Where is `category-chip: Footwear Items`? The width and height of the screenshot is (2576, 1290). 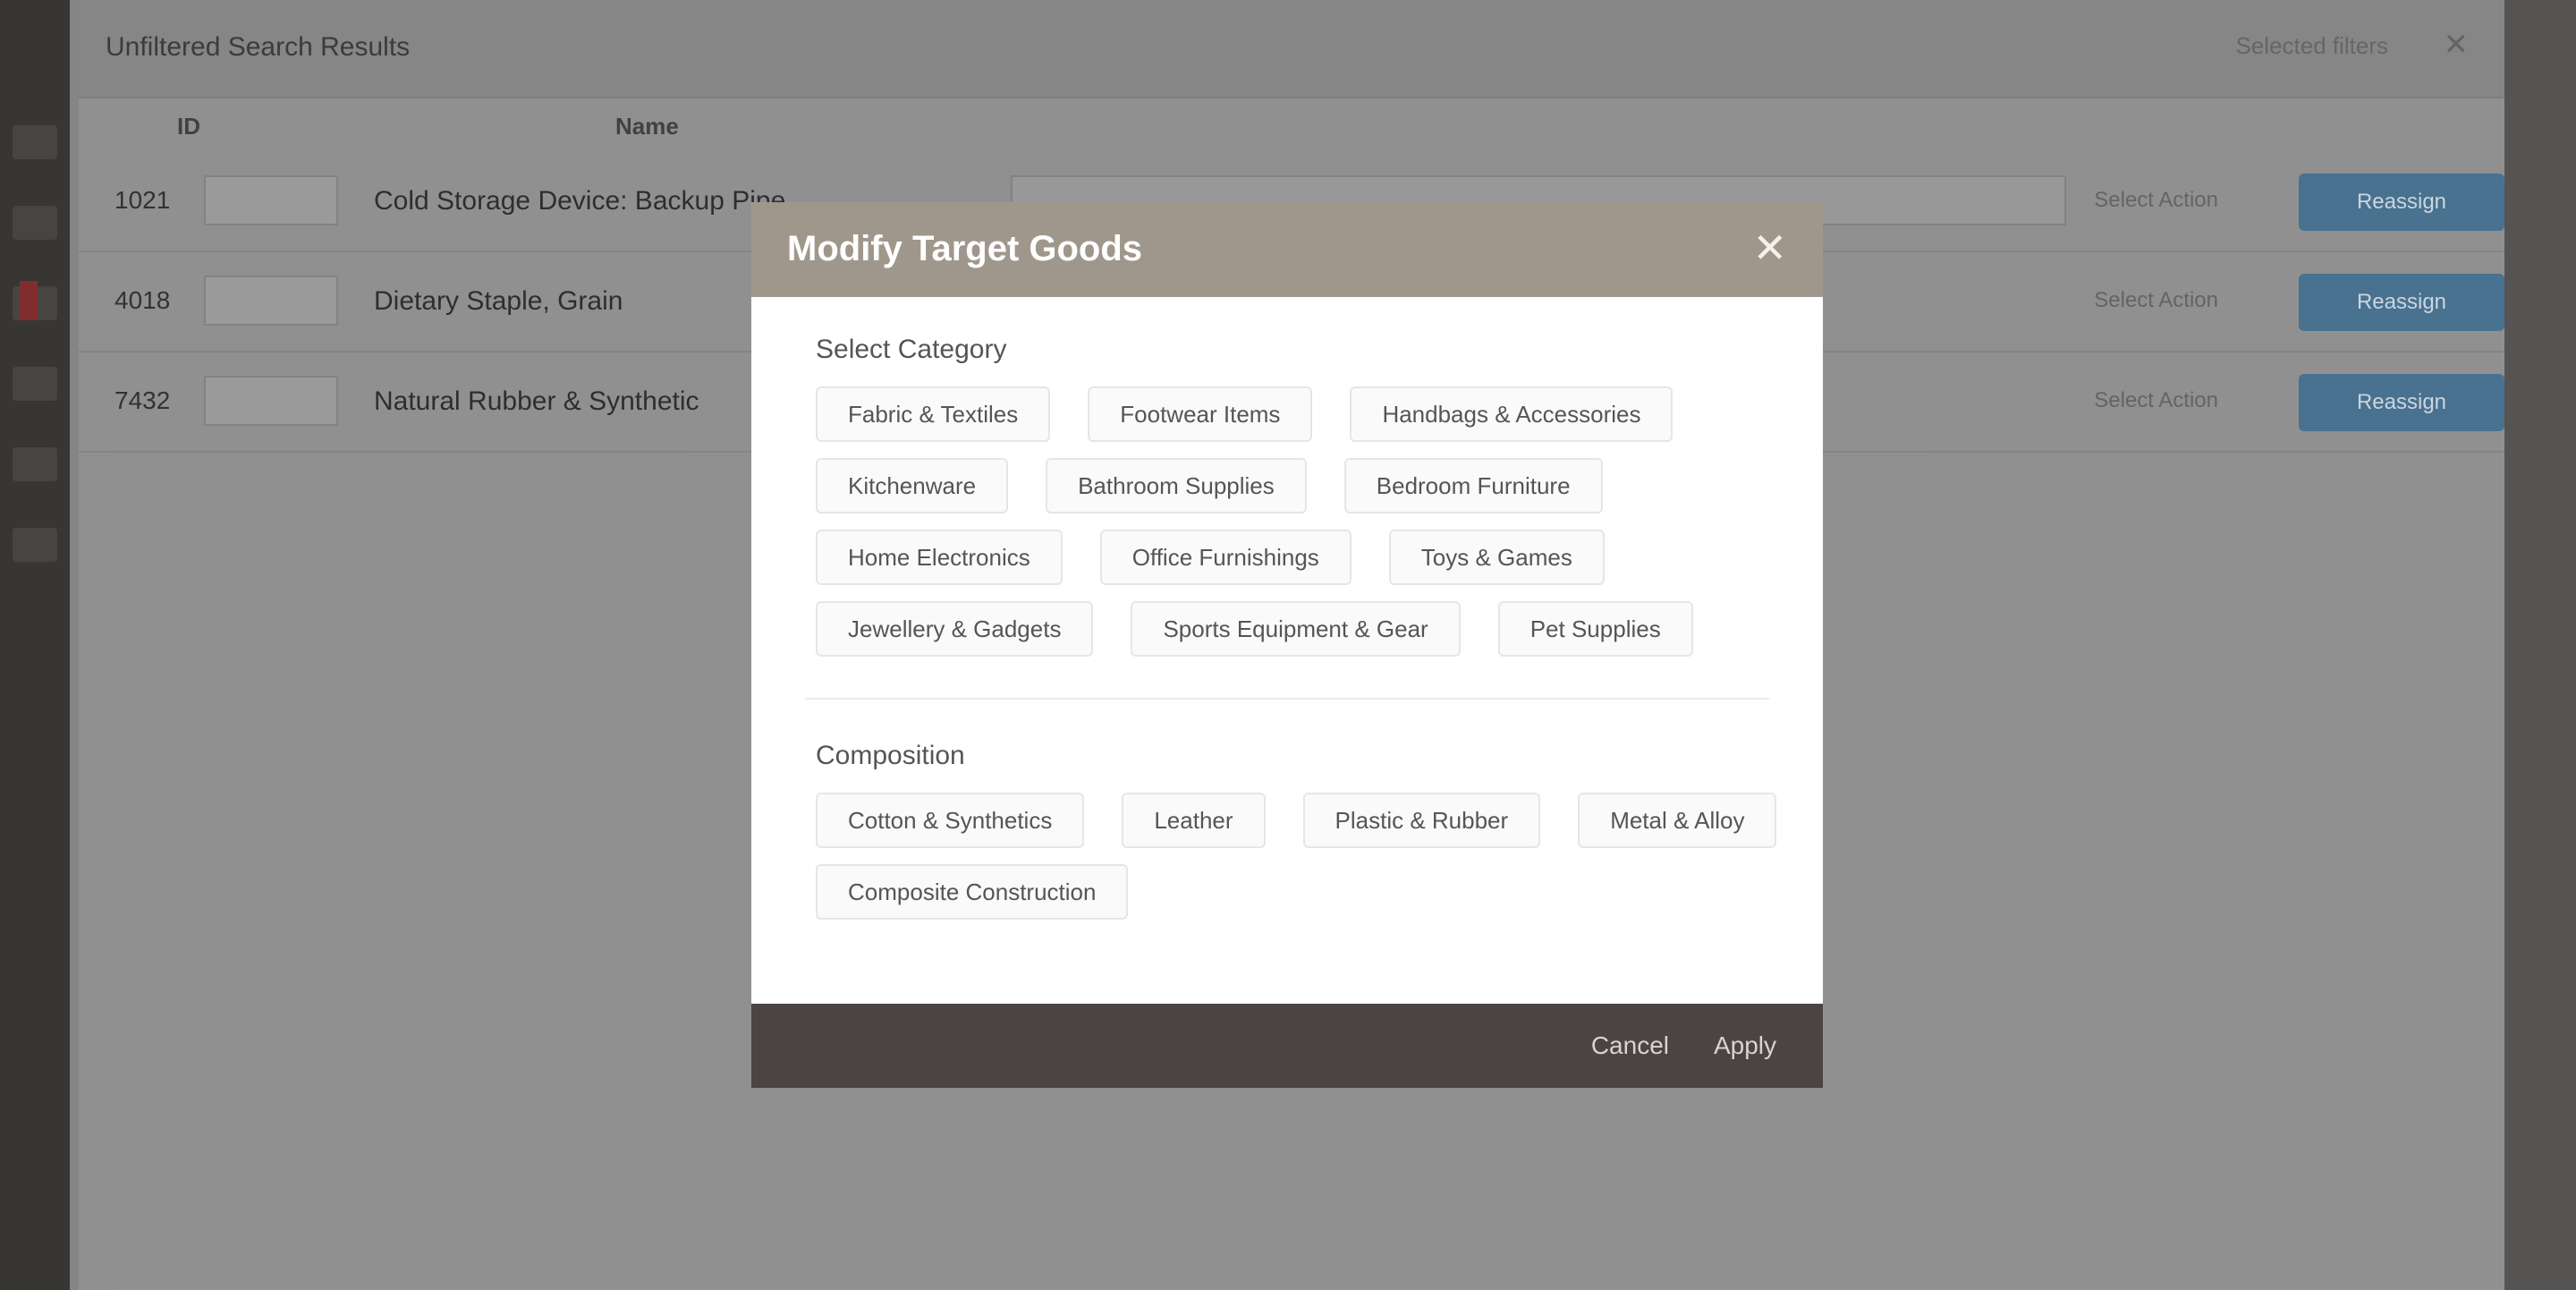 category-chip: Footwear Items is located at coordinates (1200, 414).